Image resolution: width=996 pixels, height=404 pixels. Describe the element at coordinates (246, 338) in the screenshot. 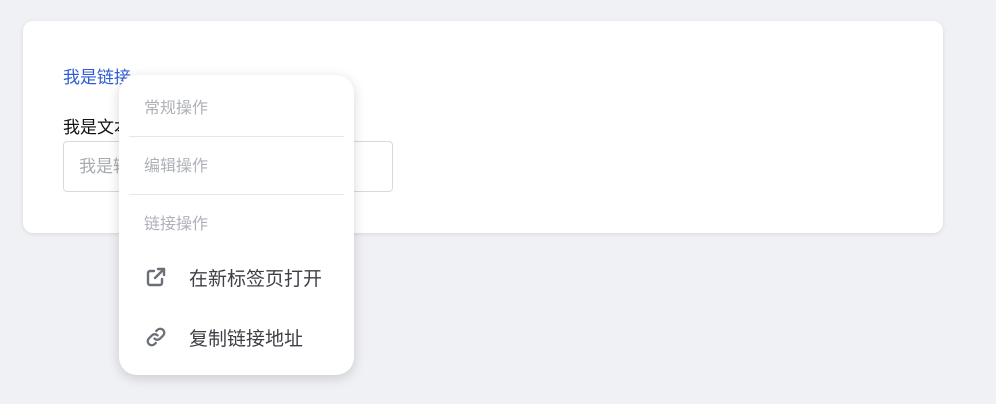

I see `menu-item-label: 复制链接地址` at that location.